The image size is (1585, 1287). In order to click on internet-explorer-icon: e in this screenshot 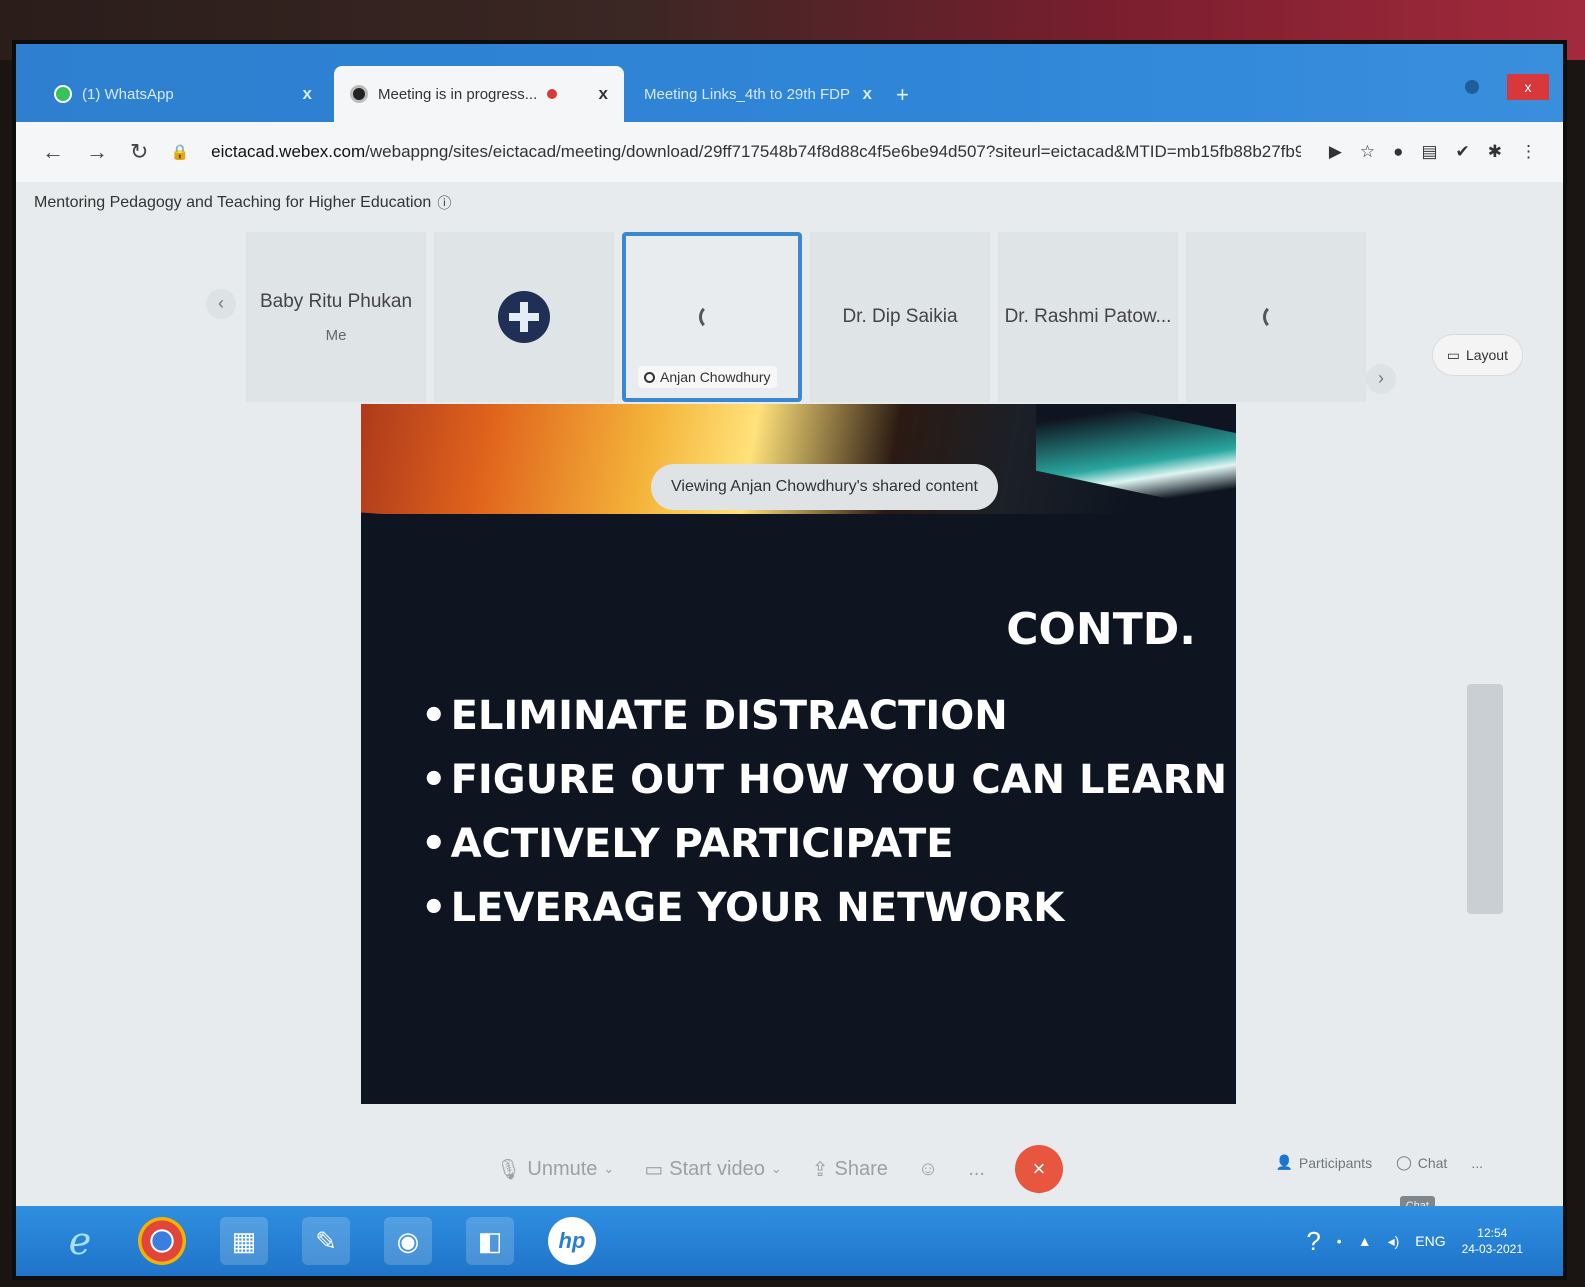, I will do `click(80, 1241)`.